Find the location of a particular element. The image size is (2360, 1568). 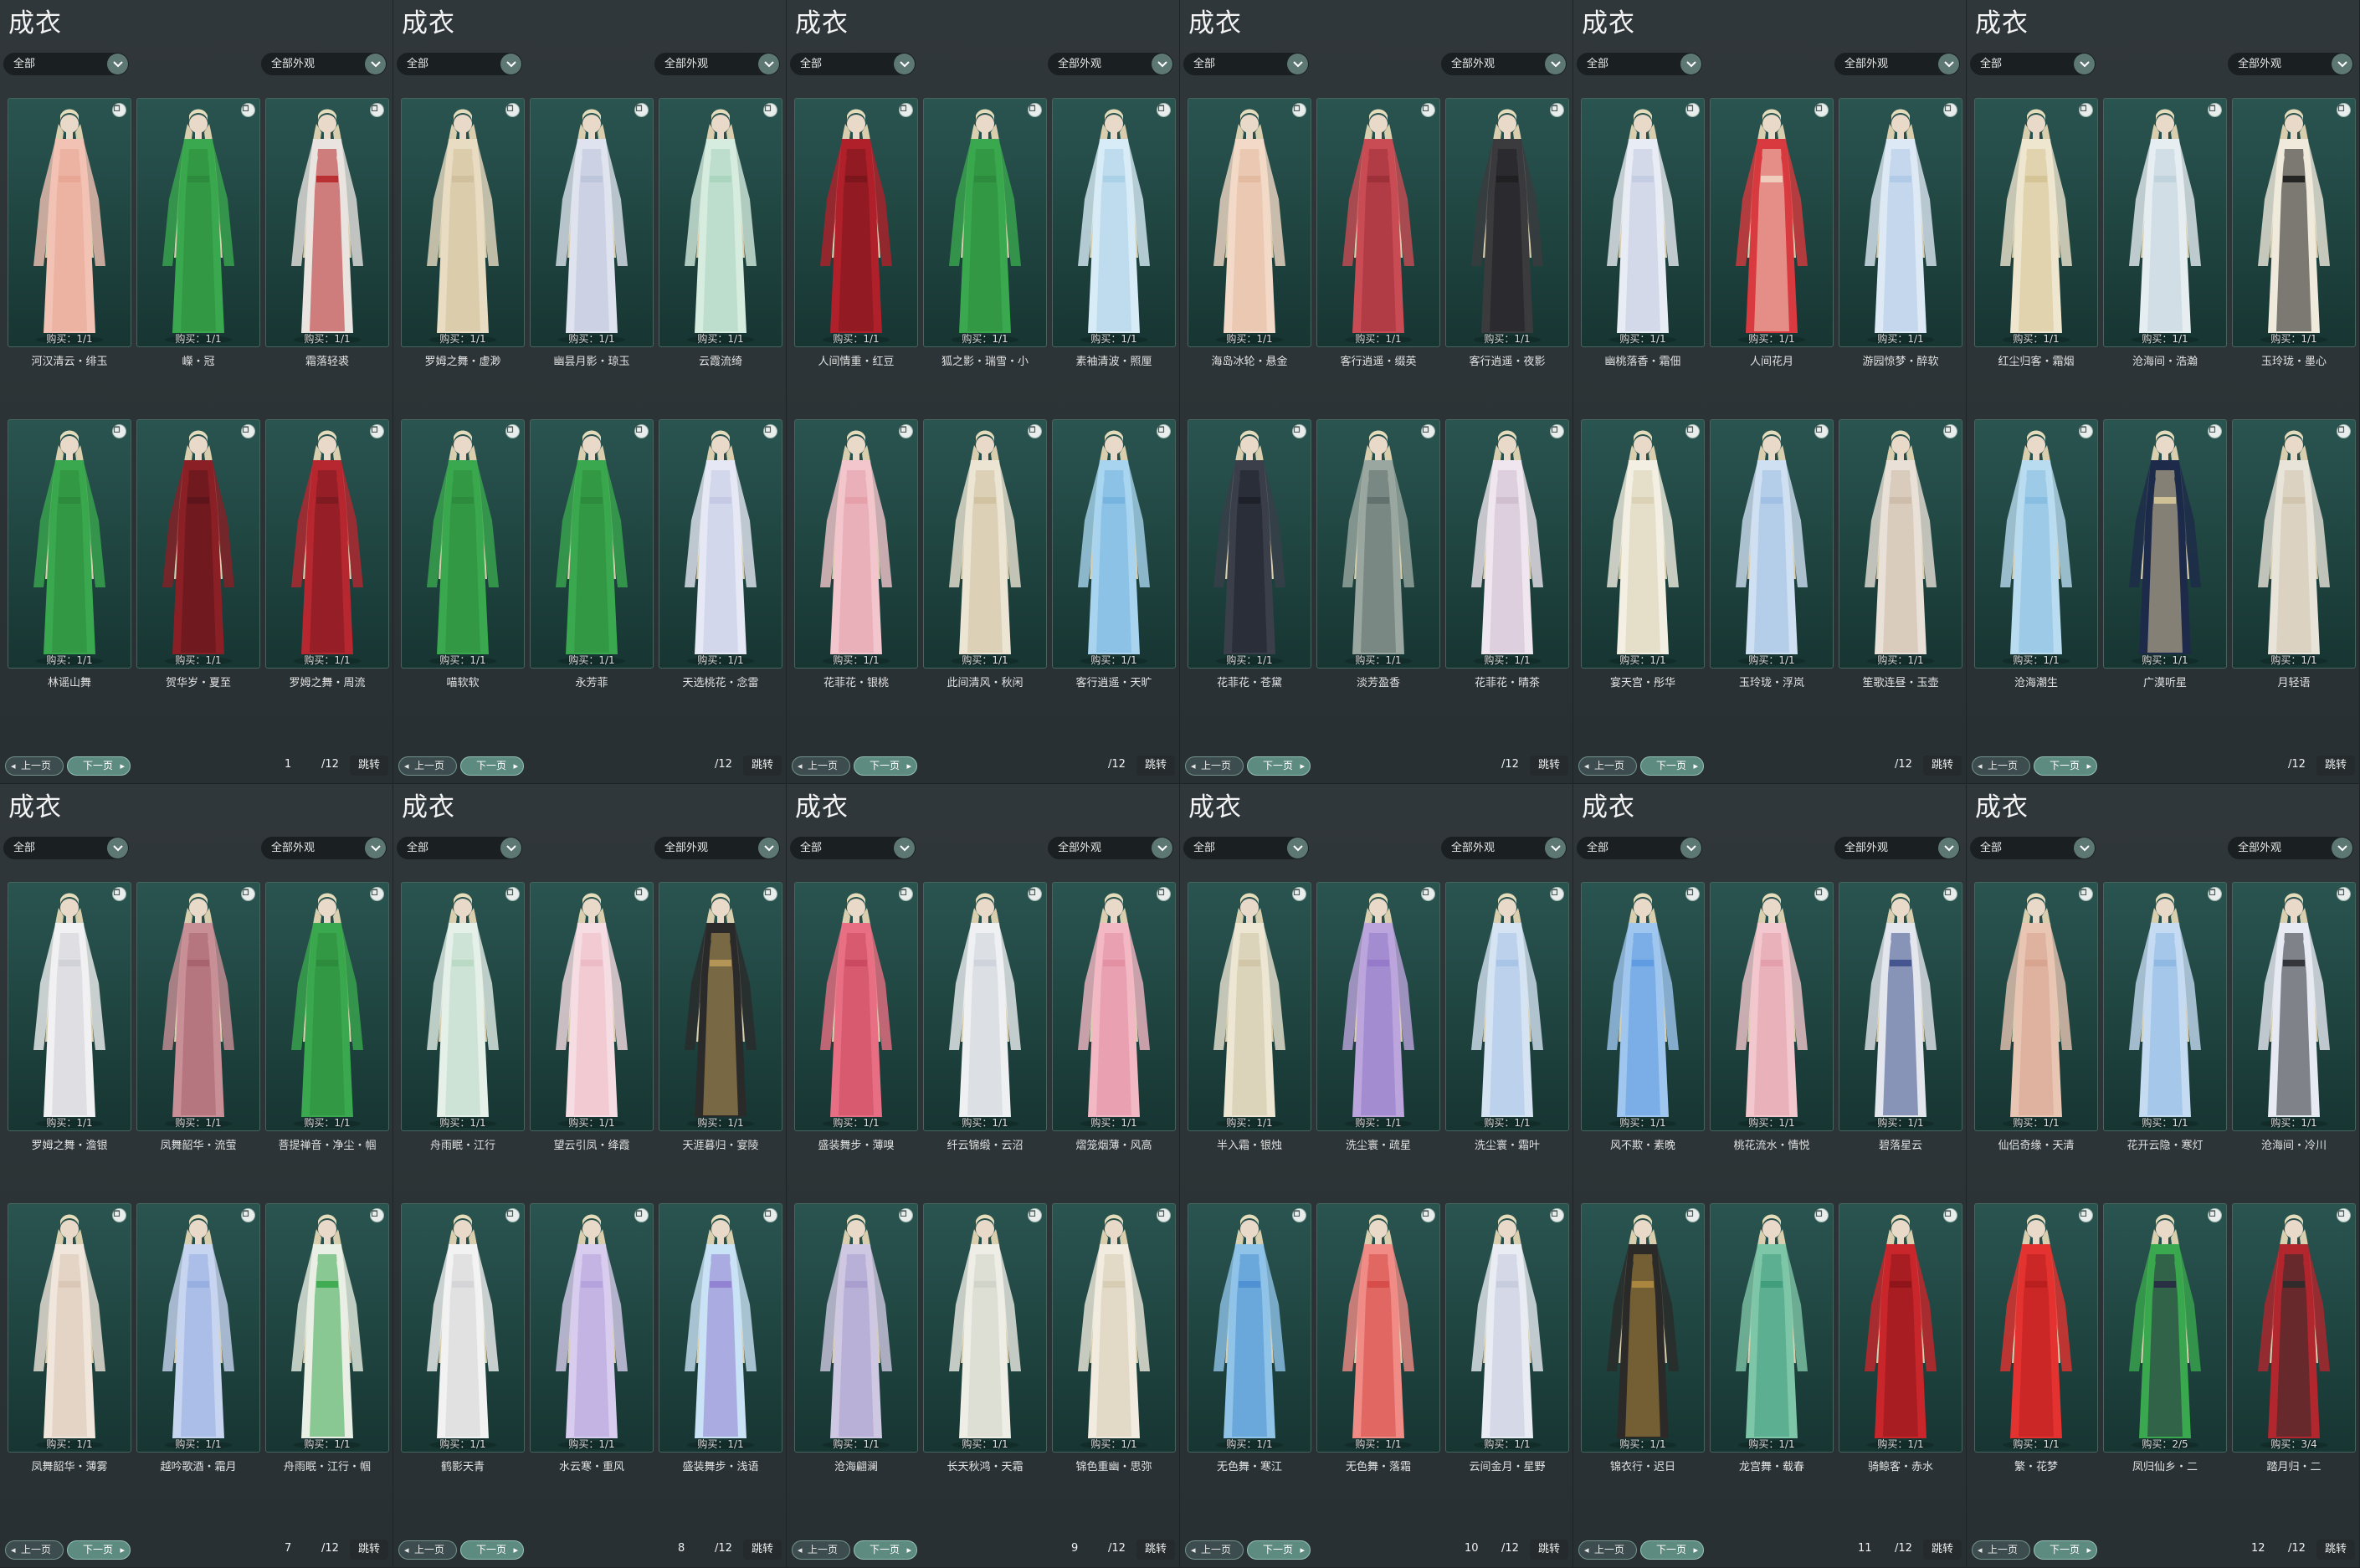

outfit-card: 购买：1/1 客行逍遥・夜影 is located at coordinates (1507, 251).